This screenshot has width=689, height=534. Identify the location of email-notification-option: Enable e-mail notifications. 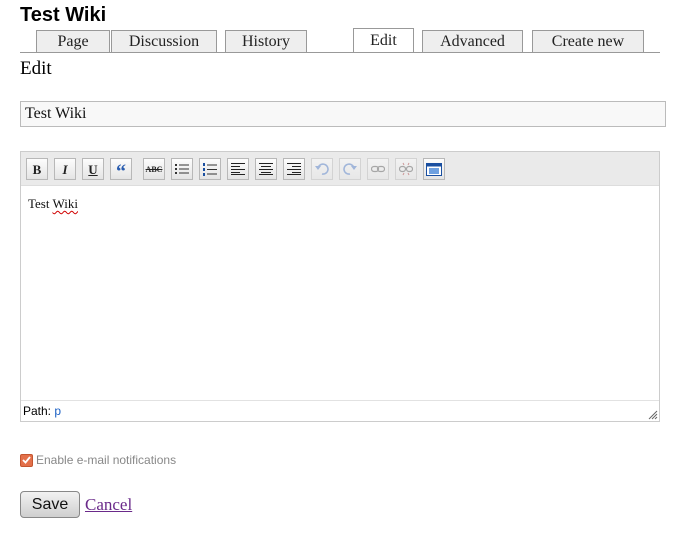
(98, 460).